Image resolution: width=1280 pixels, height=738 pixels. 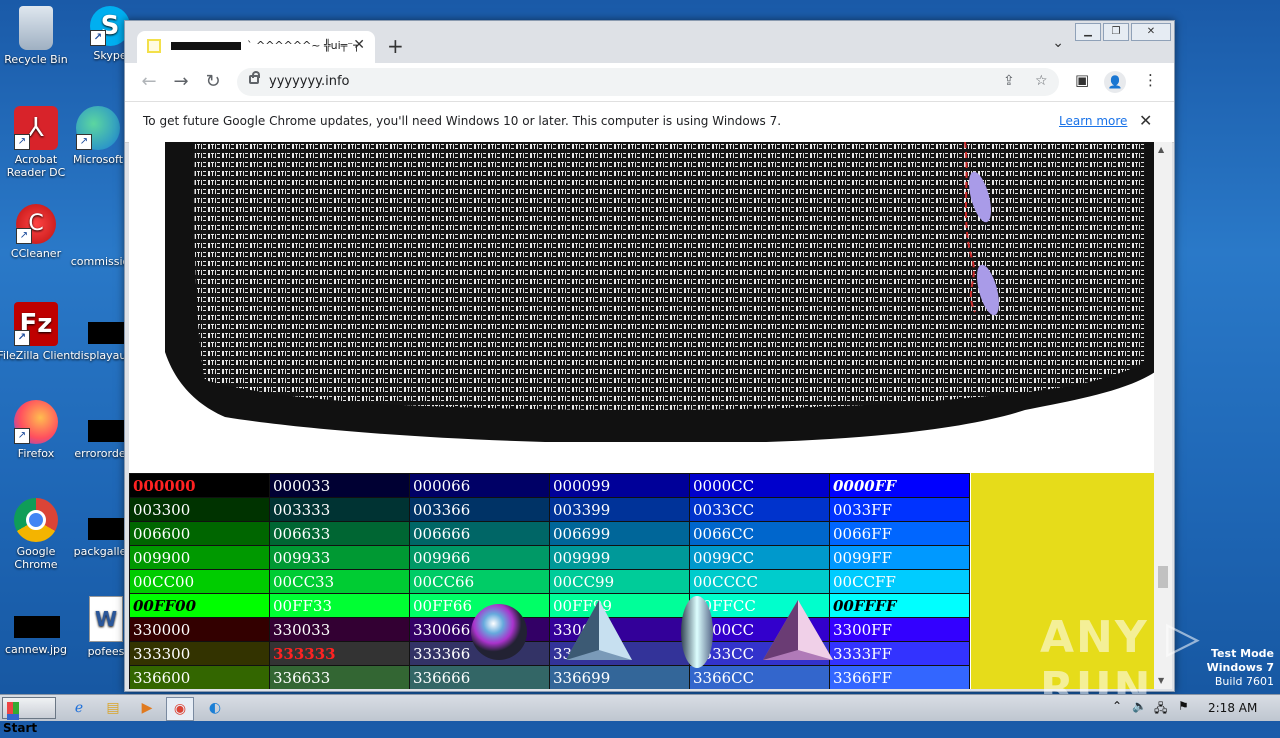 I want to click on color-cell: 00CC33, so click(x=339, y=581).